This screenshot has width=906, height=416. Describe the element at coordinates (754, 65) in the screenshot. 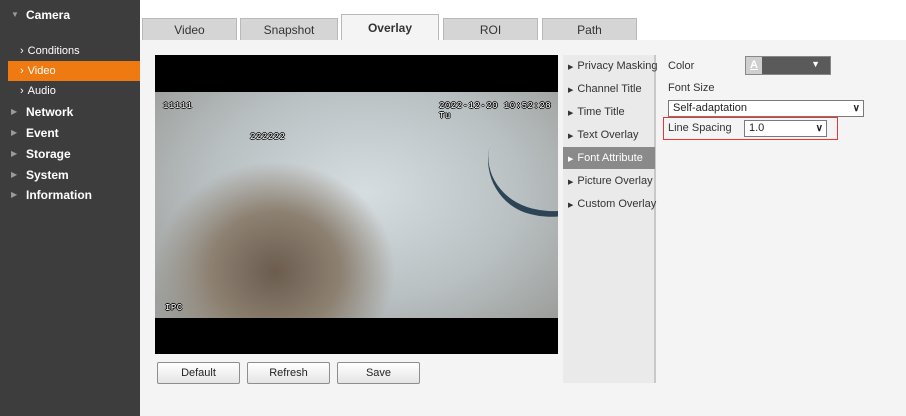

I see `color-swatch: A` at that location.